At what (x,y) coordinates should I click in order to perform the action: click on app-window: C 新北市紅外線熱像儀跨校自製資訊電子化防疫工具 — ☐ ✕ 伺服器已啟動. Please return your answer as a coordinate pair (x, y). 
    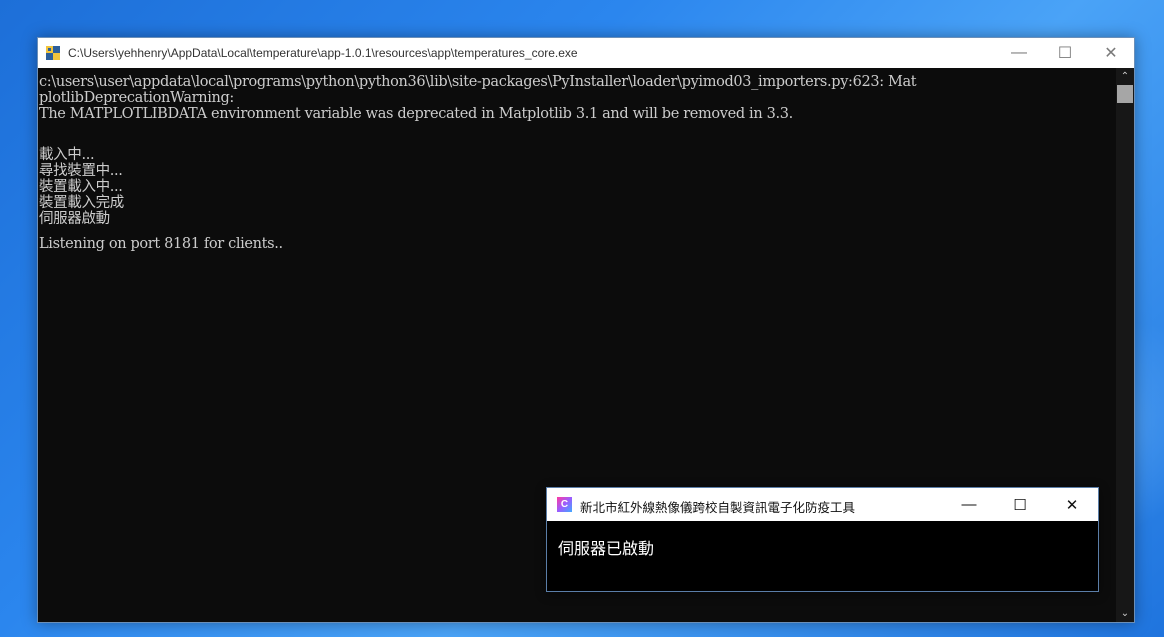
    Looking at the image, I should click on (822, 539).